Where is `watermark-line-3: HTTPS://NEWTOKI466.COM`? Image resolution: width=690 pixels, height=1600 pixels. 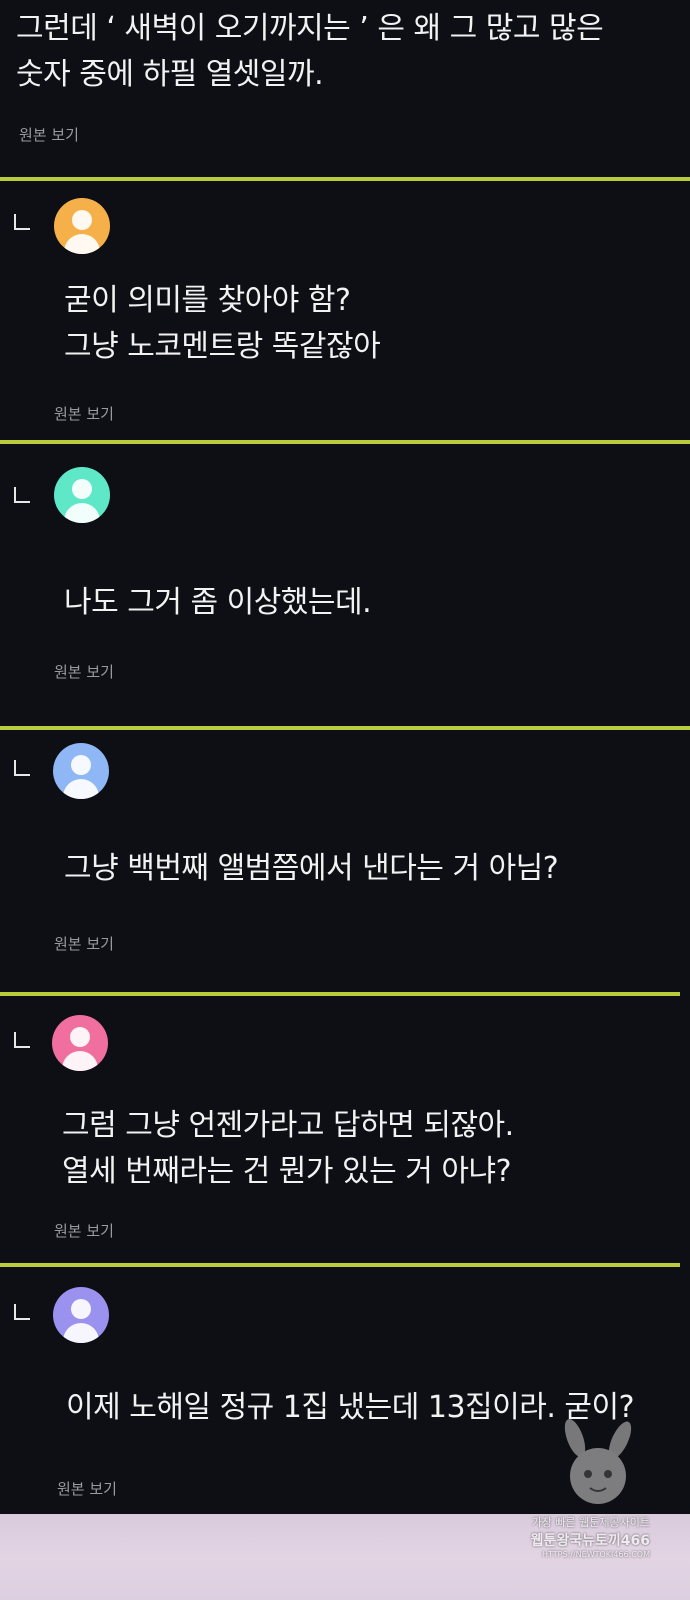 watermark-line-3: HTTPS://NEWTOKI466.COM is located at coordinates (596, 1554).